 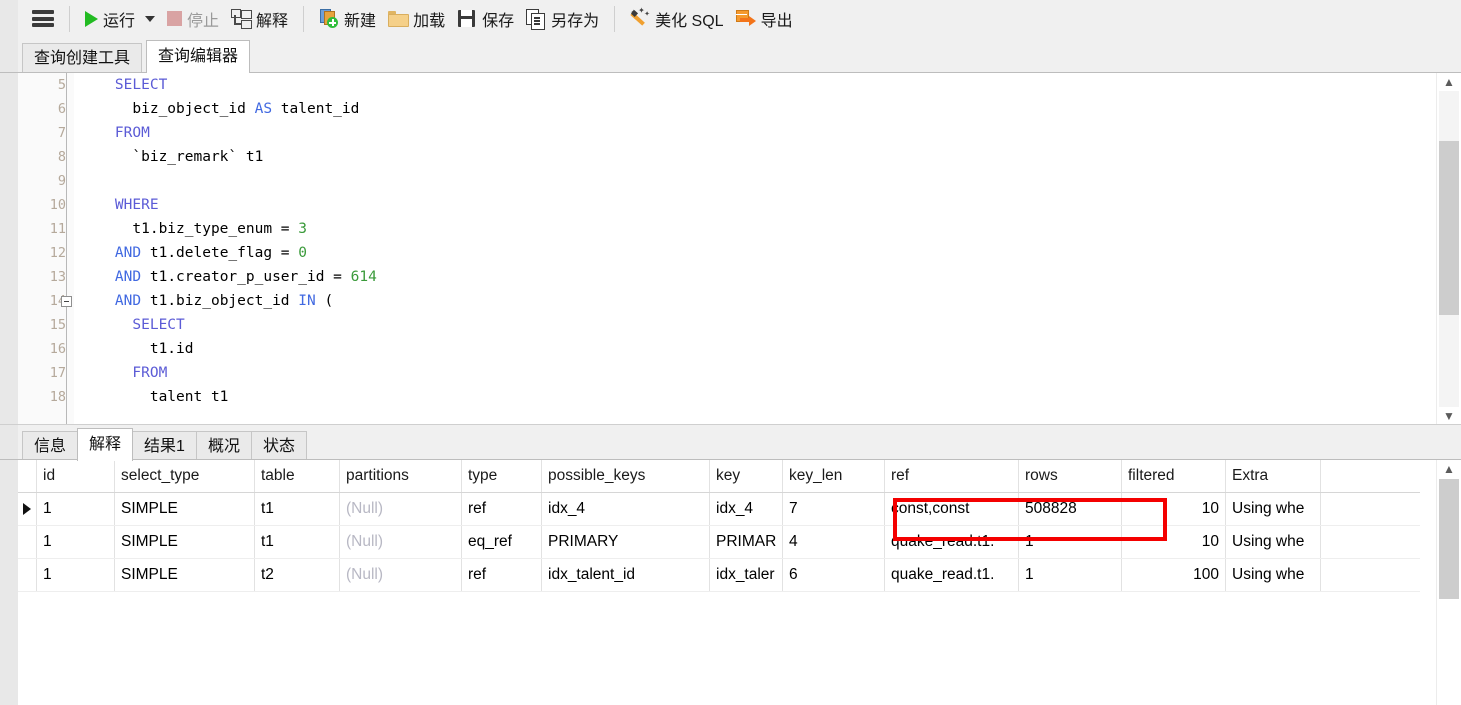 What do you see at coordinates (150, 18) in the screenshot?
I see `run-dropdown-caret-icon` at bounding box center [150, 18].